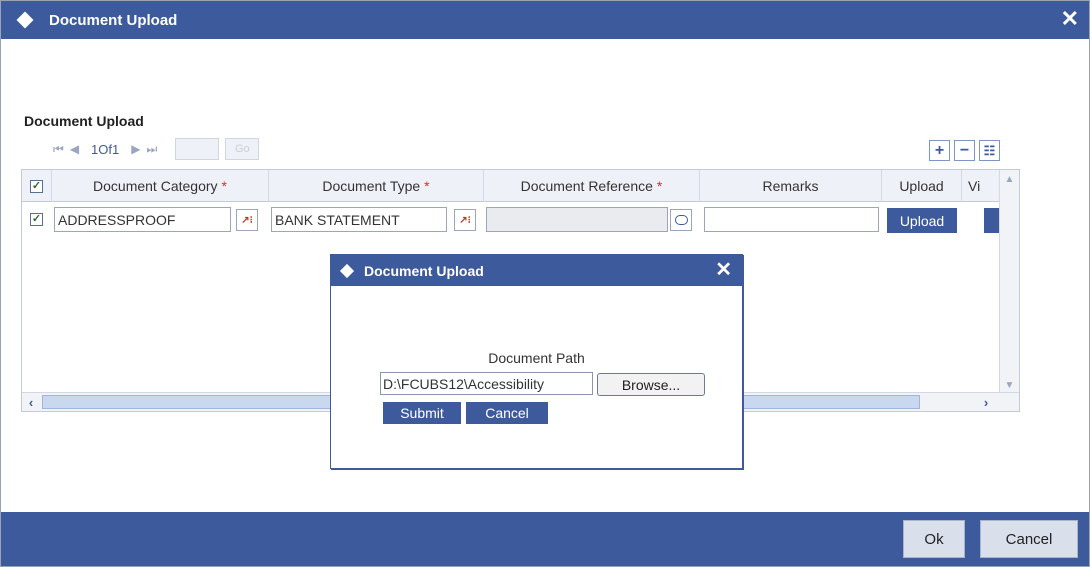  I want to click on page-indicator: 1Of1, so click(105, 149).